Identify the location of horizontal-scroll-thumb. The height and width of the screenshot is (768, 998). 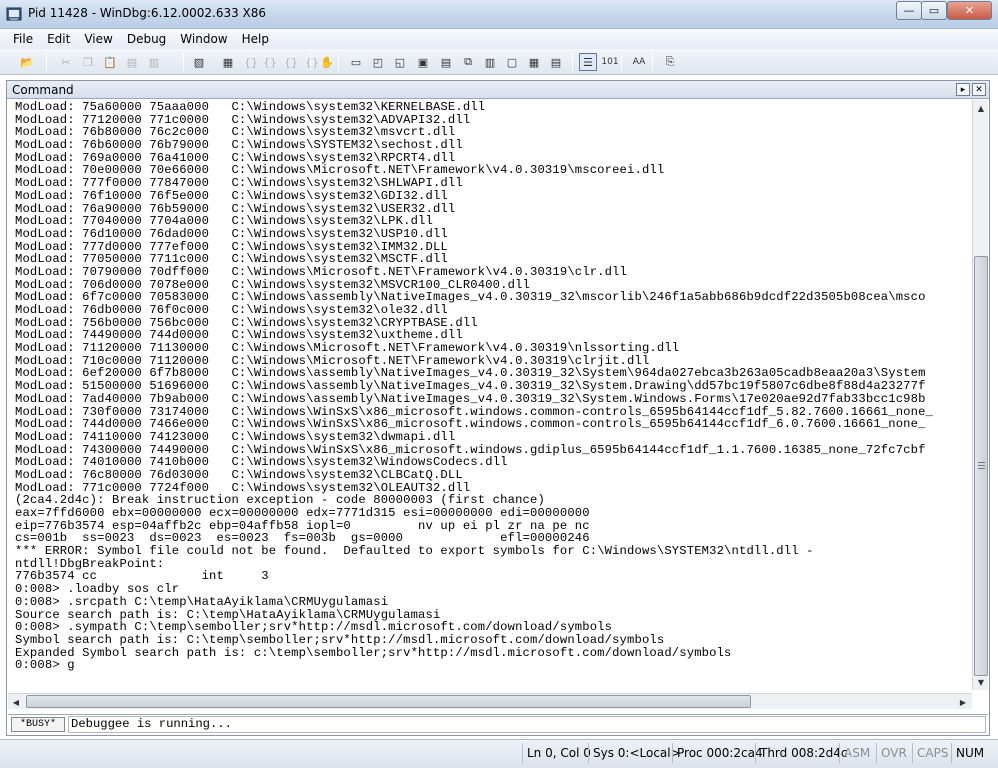
(388, 701).